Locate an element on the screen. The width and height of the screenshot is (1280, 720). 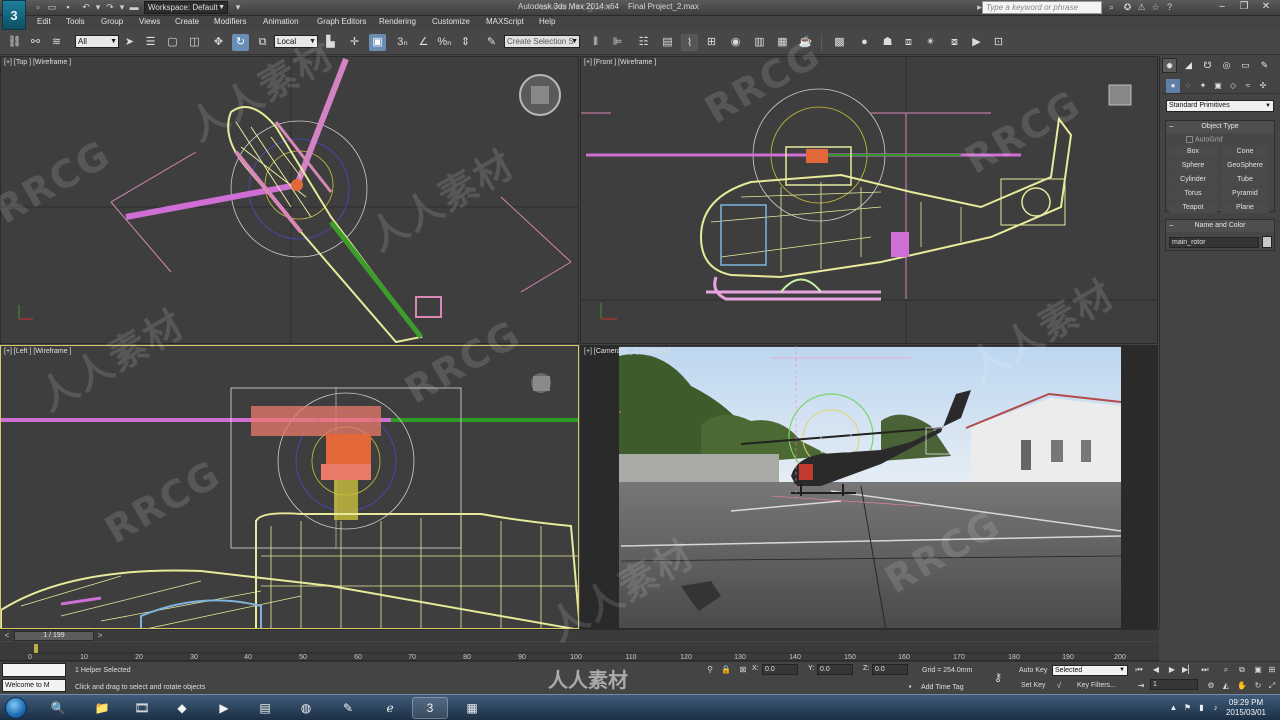
space-warps-icon: ≈ is located at coordinates (1248, 86).